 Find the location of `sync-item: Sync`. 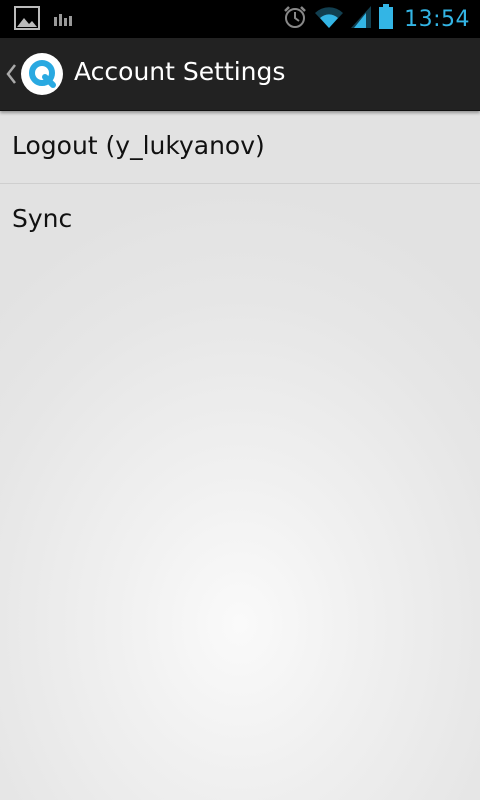

sync-item: Sync is located at coordinates (240, 220).